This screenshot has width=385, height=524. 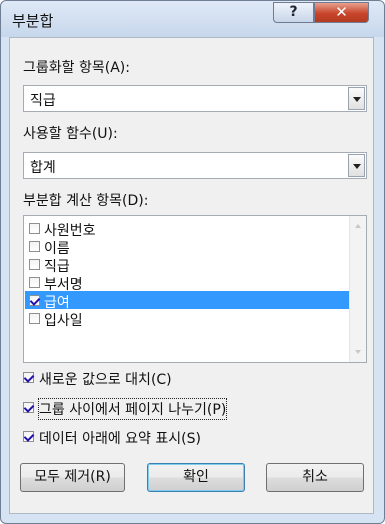 What do you see at coordinates (315, 477) in the screenshot?
I see `cancel-button: 취소` at bounding box center [315, 477].